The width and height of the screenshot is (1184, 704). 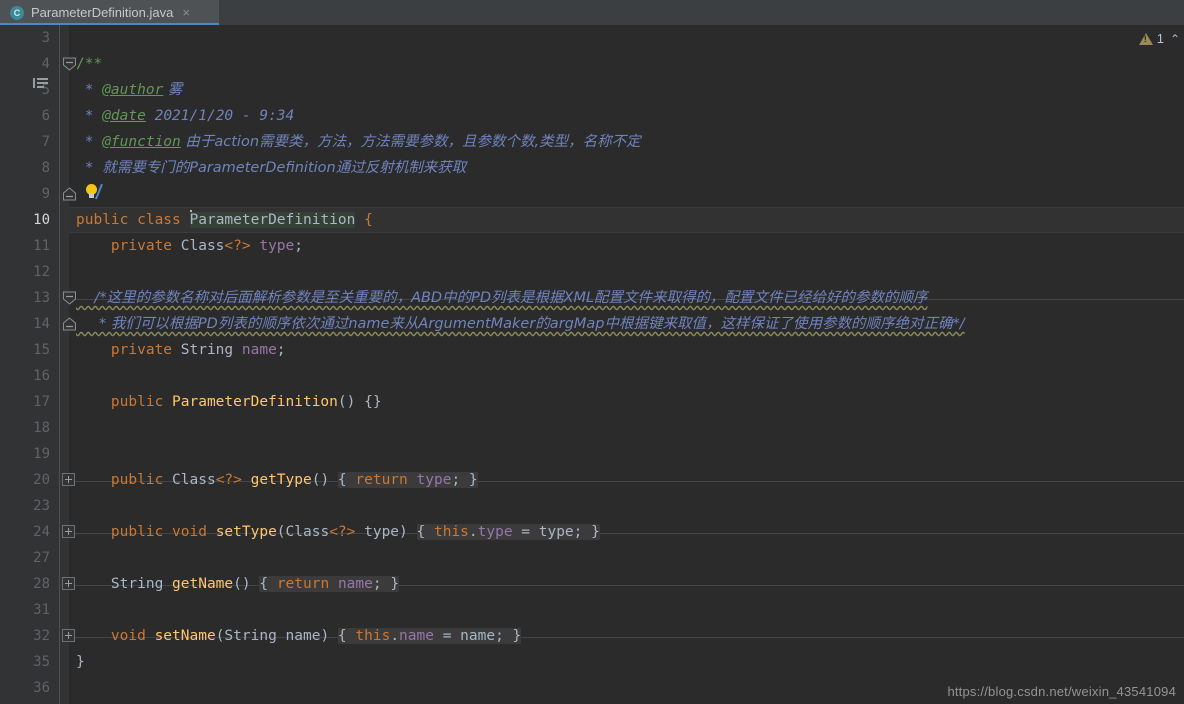 What do you see at coordinates (1145, 38) in the screenshot?
I see `warning-triangle-icon` at bounding box center [1145, 38].